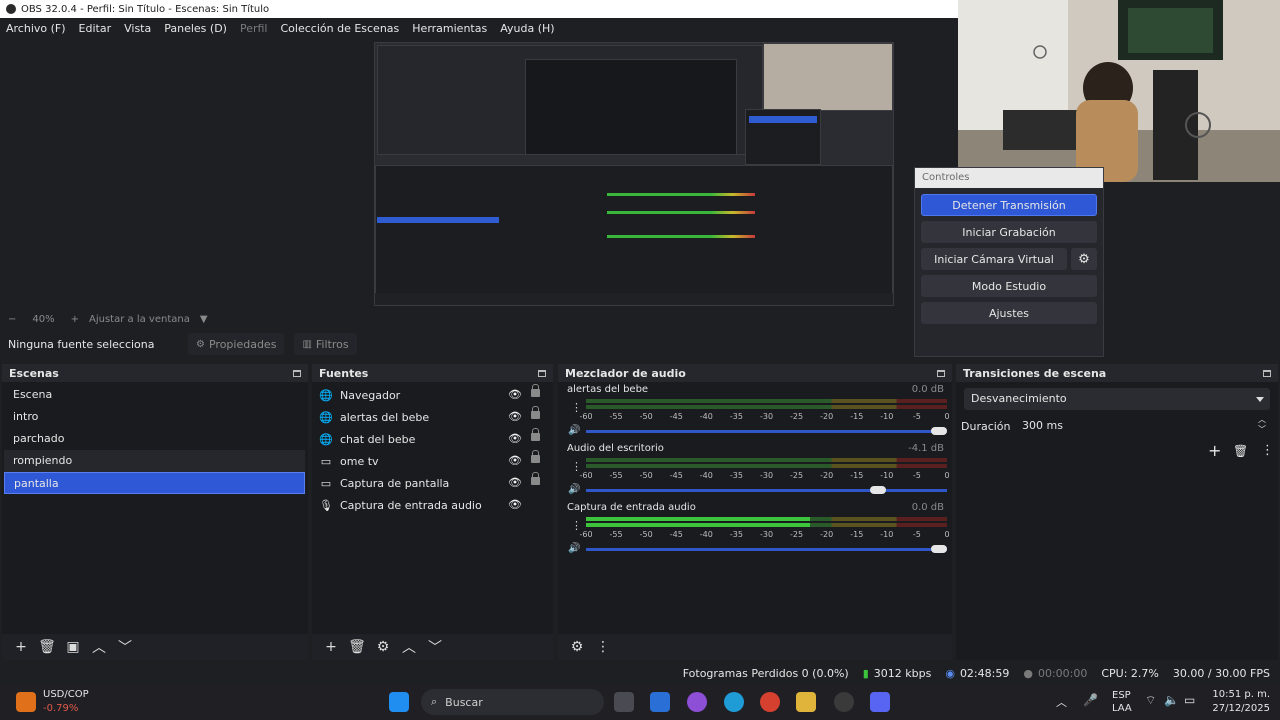 This screenshot has width=1280, height=720. I want to click on remove-transition-icon: 🗑, so click(1240, 451).